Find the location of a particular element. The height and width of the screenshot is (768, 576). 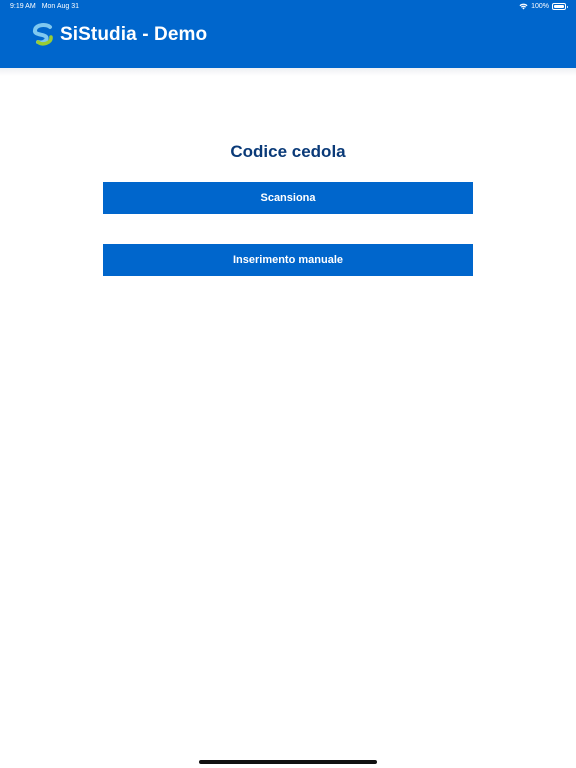

sistudia-logo-icon is located at coordinates (42, 34).